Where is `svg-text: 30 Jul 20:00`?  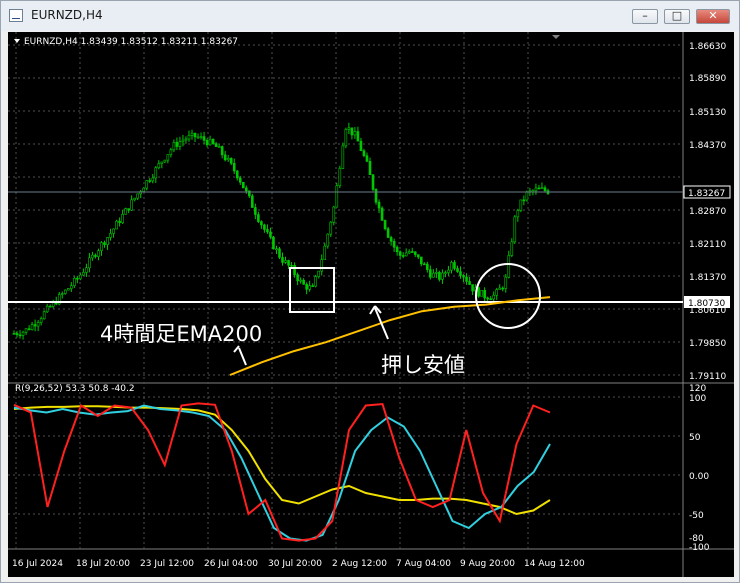 svg-text: 30 Jul 20:00 is located at coordinates (295, 564).